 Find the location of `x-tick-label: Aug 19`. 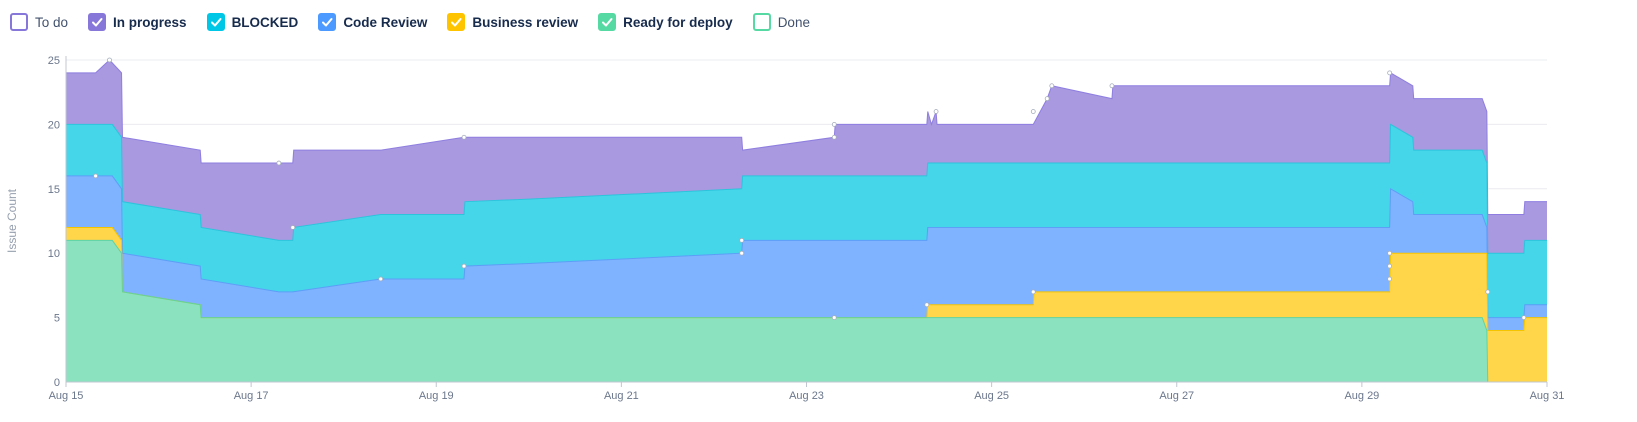

x-tick-label: Aug 19 is located at coordinates (436, 396).